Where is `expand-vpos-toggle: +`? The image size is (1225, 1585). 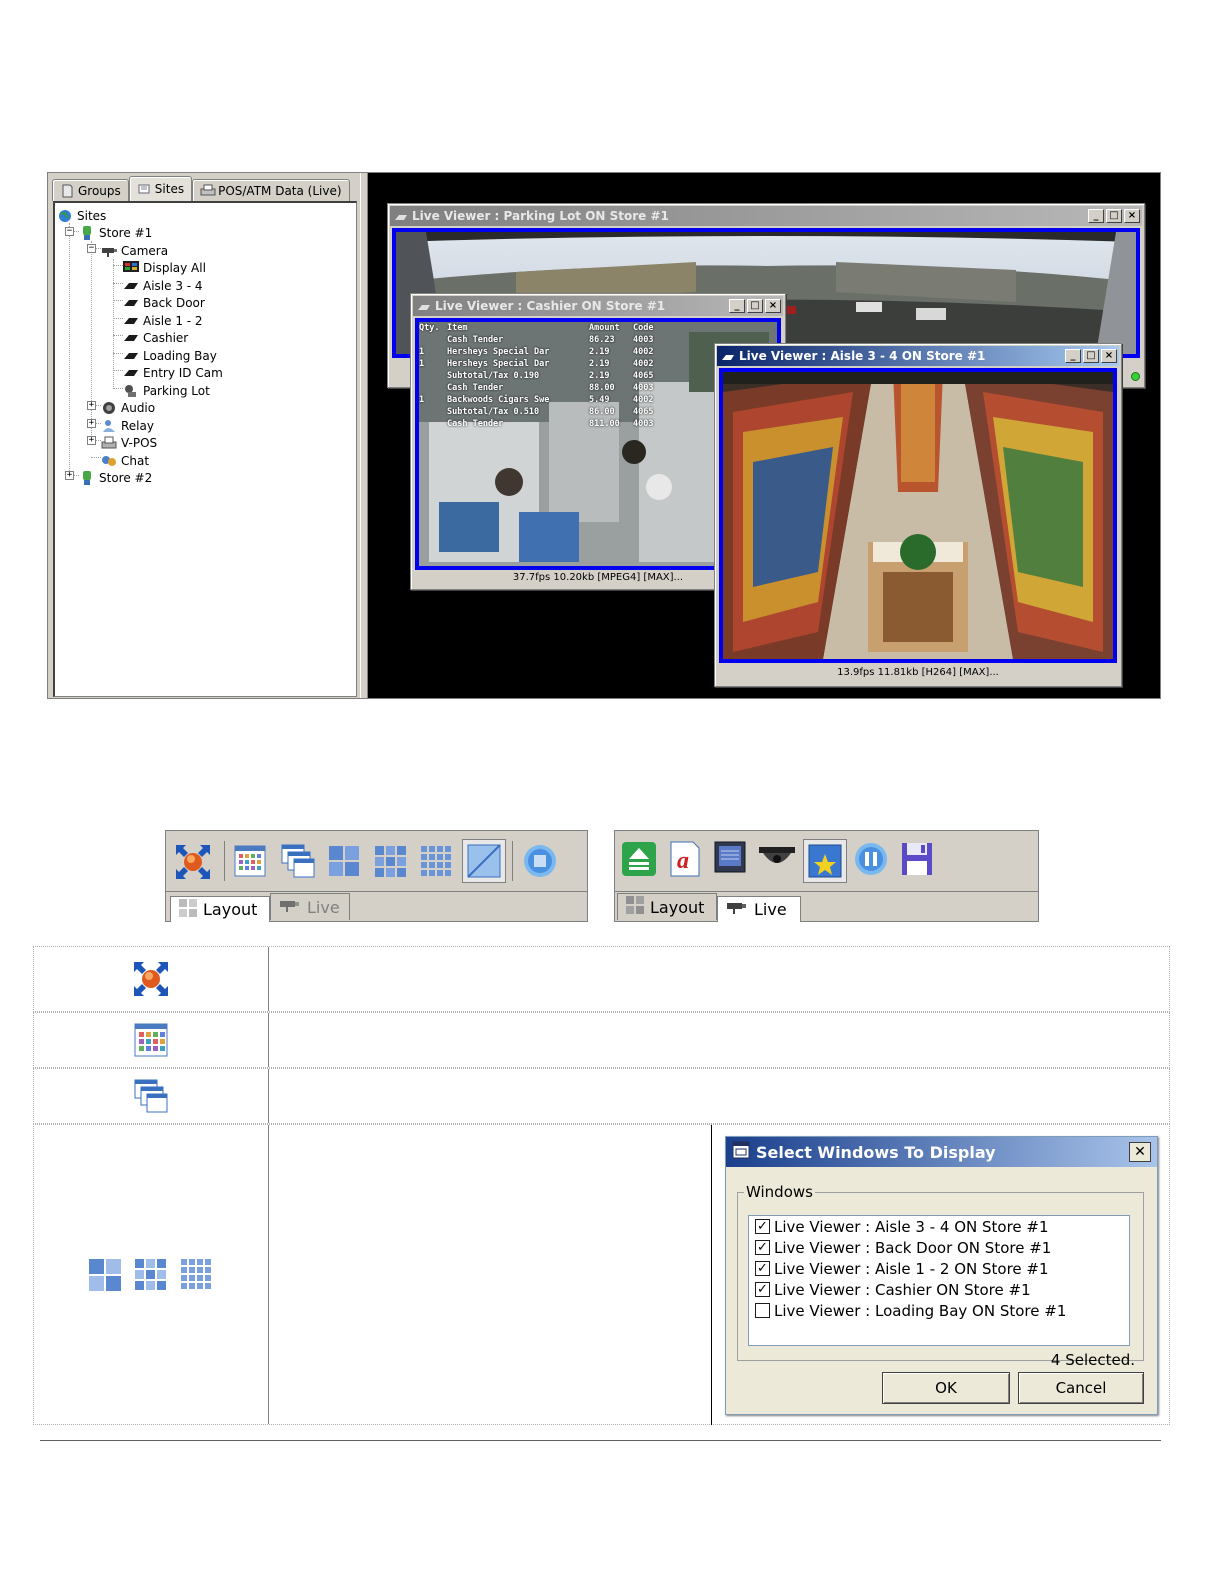
expand-vpos-toggle: + is located at coordinates (91, 440).